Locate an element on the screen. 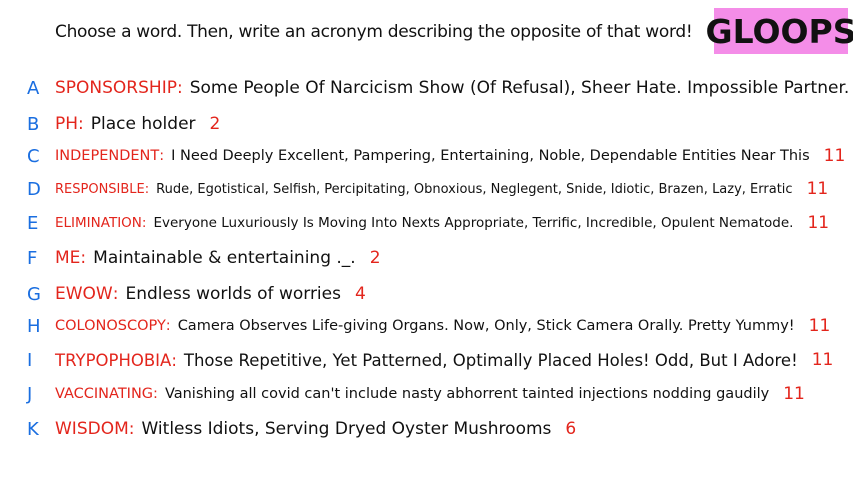  entry-content: EWOW: Endless worlds of worries 4 is located at coordinates (210, 294).